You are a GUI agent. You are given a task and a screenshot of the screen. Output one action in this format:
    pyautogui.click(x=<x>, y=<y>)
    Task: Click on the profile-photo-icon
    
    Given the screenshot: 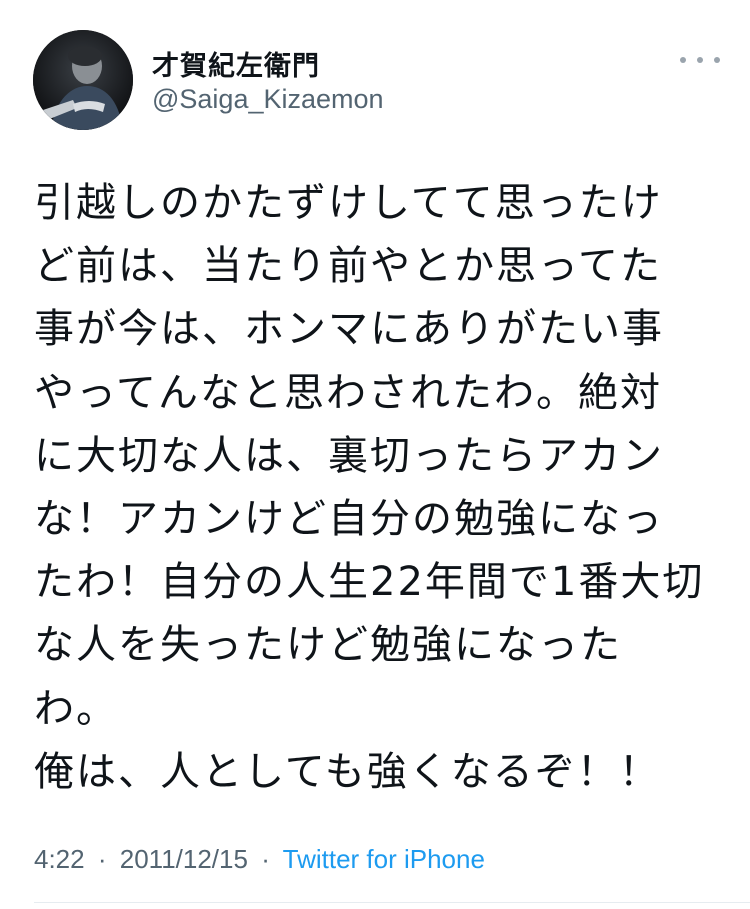 What is the action you would take?
    pyautogui.click(x=83, y=80)
    